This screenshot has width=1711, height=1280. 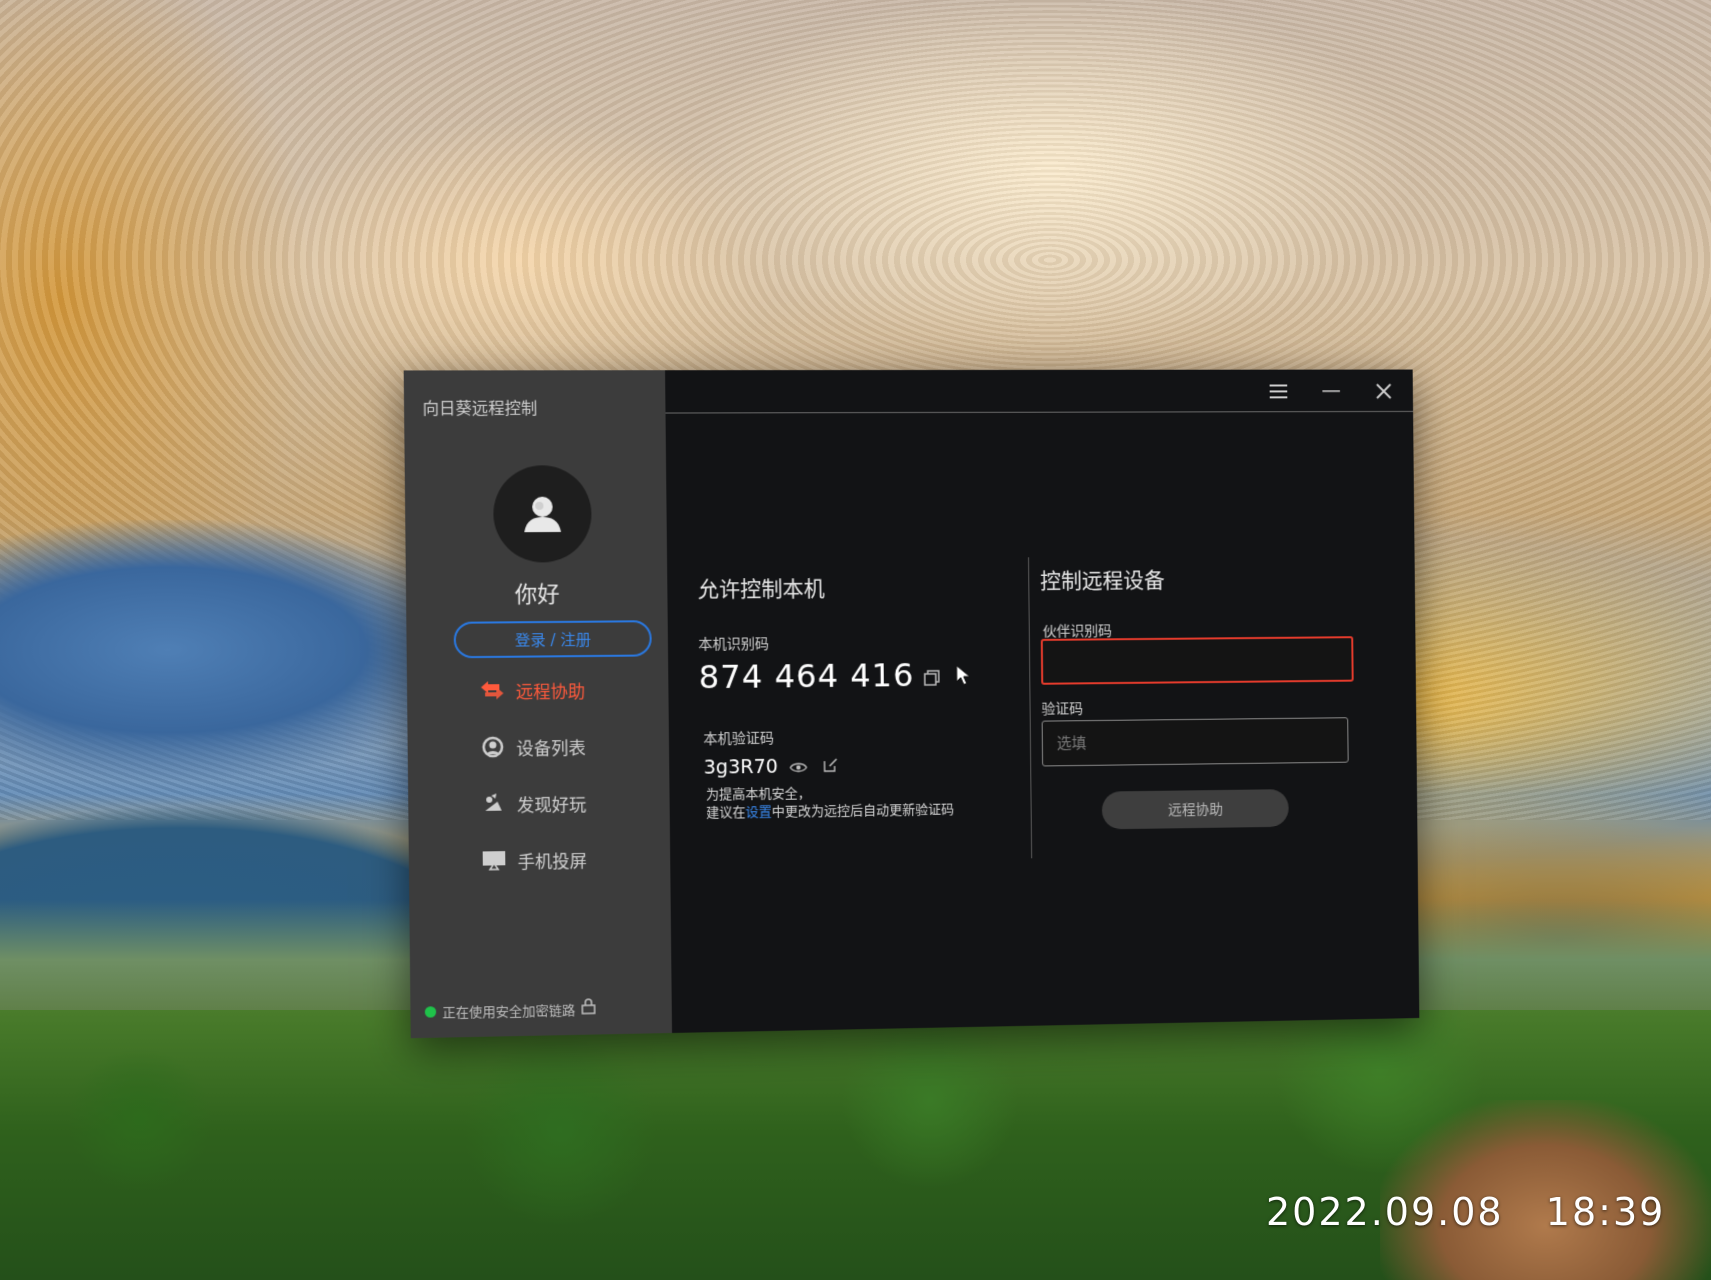 What do you see at coordinates (1197, 660) in the screenshot?
I see `partner-id-input` at bounding box center [1197, 660].